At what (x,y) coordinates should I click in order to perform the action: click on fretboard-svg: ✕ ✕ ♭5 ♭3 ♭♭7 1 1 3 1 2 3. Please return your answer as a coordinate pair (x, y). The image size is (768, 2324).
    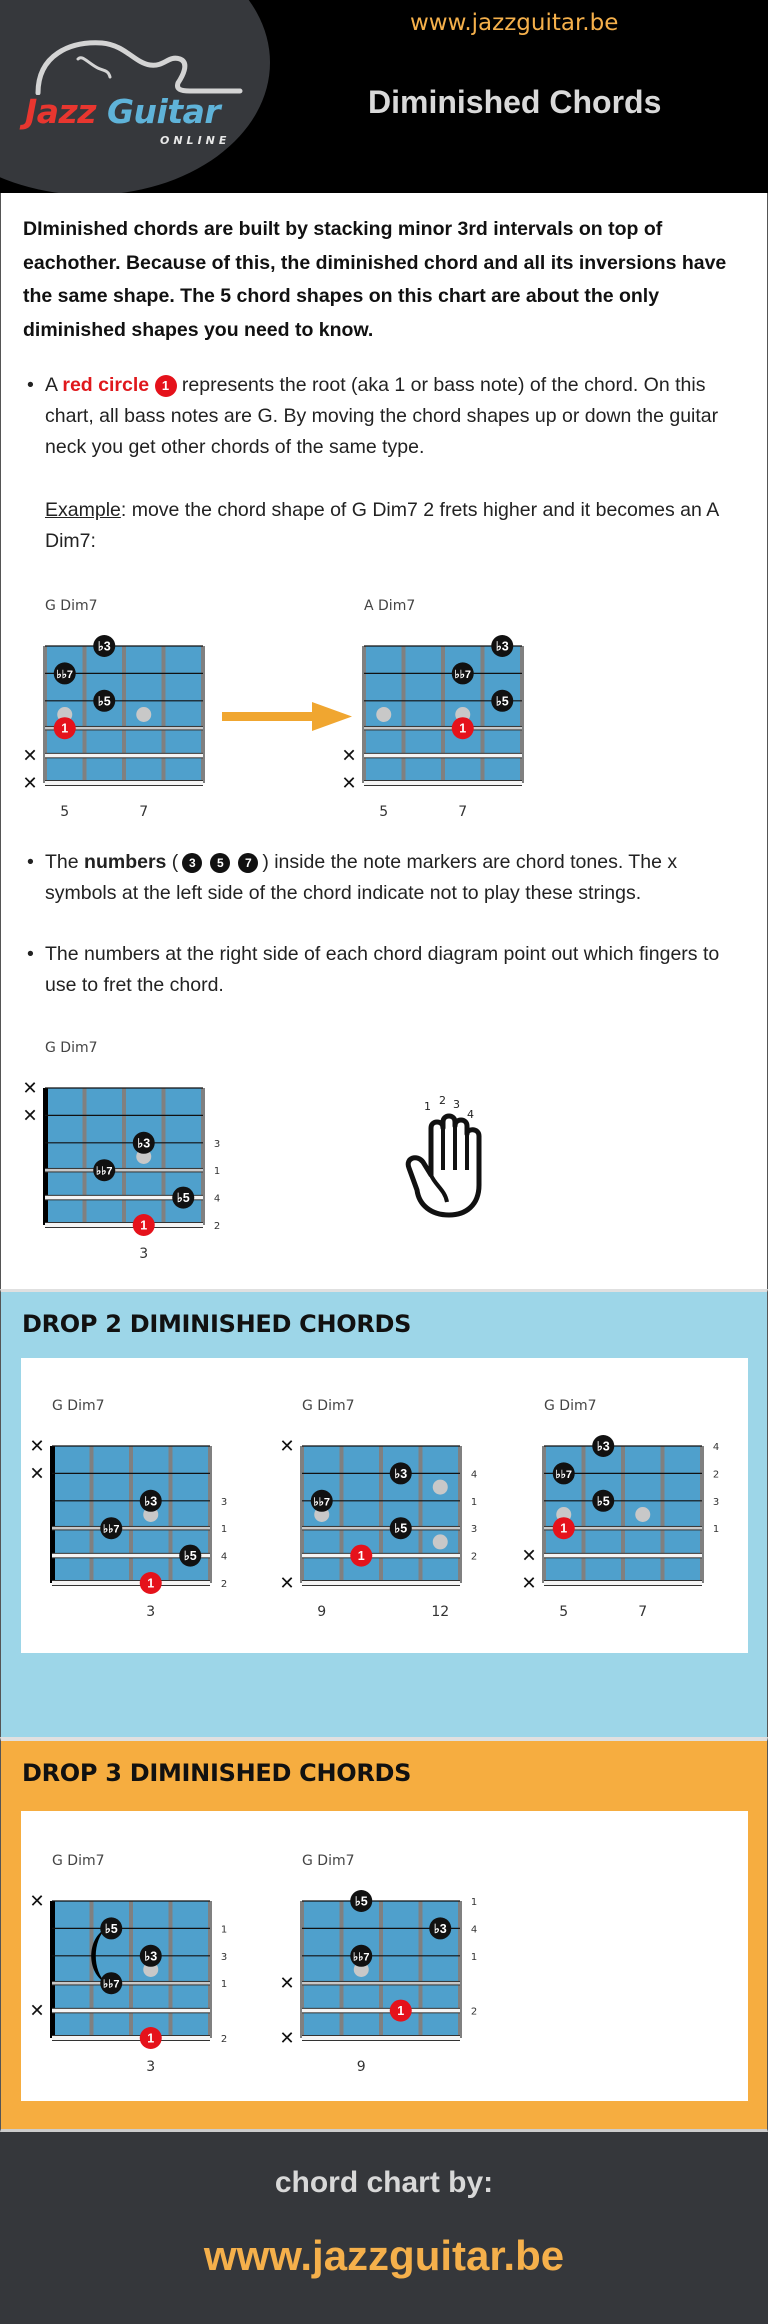
    Looking at the image, I should click on (128, 1983).